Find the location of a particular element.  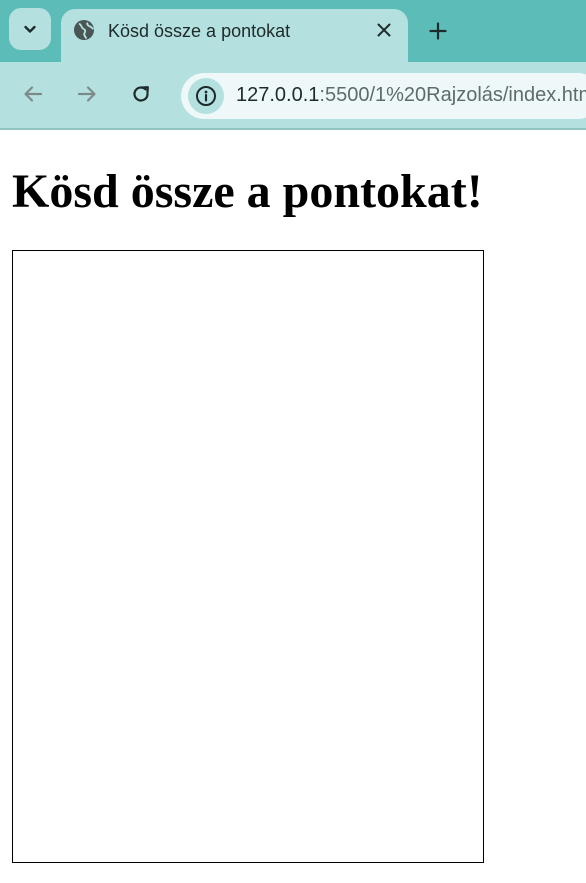

browser-toolbar: 127.0.0.1:5500/1%20Rajzolás/index.html is located at coordinates (293, 95).